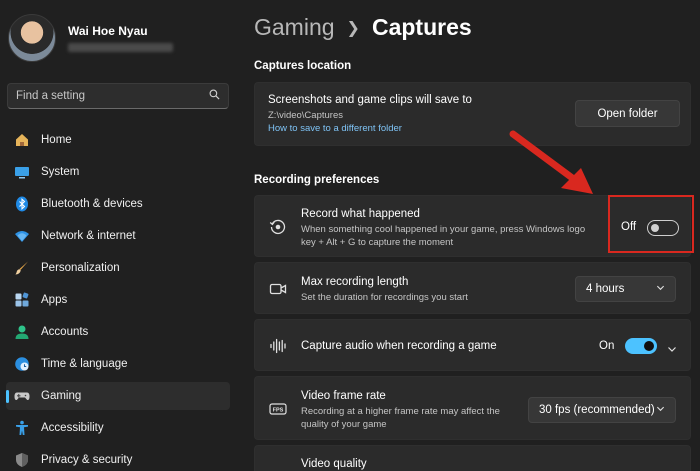 The width and height of the screenshot is (700, 471). Describe the element at coordinates (88, 236) in the screenshot. I see `sidebar-item-label: Network & internet` at that location.